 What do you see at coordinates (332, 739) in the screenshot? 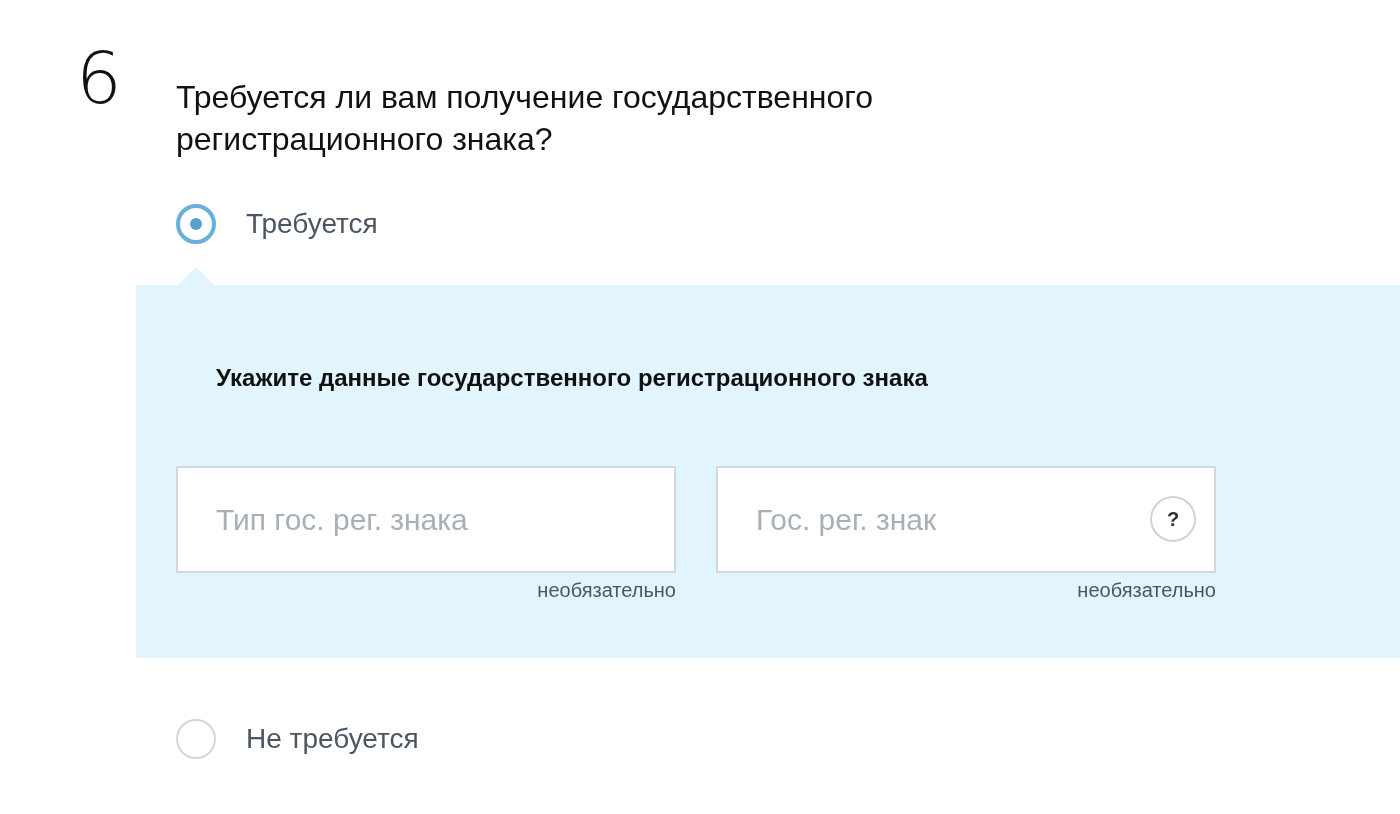
I see `option-label: Не требуется` at bounding box center [332, 739].